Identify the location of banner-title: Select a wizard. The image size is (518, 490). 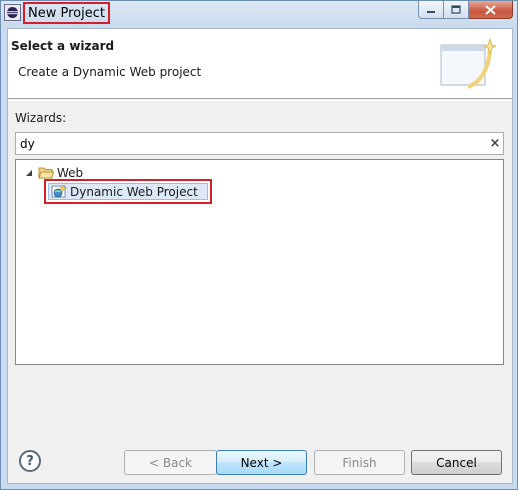
(63, 46).